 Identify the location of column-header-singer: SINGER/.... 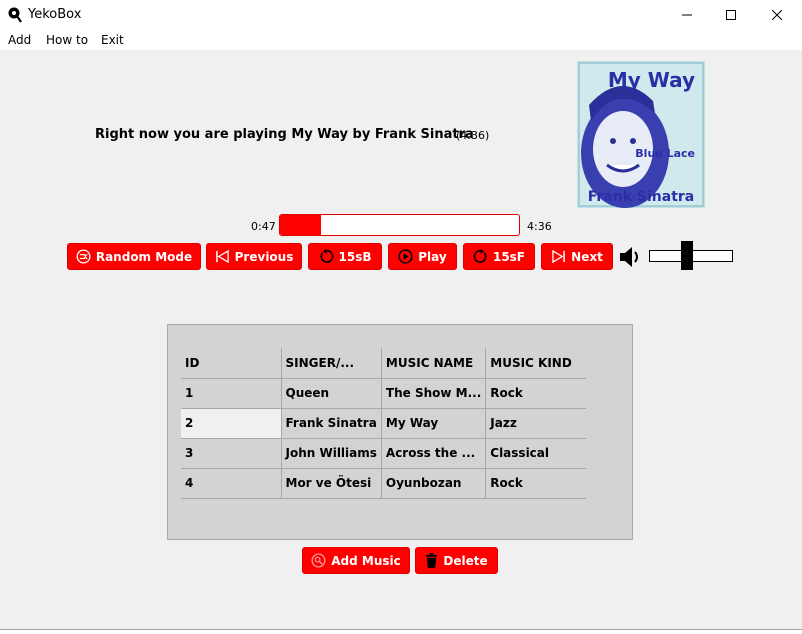
(331, 363).